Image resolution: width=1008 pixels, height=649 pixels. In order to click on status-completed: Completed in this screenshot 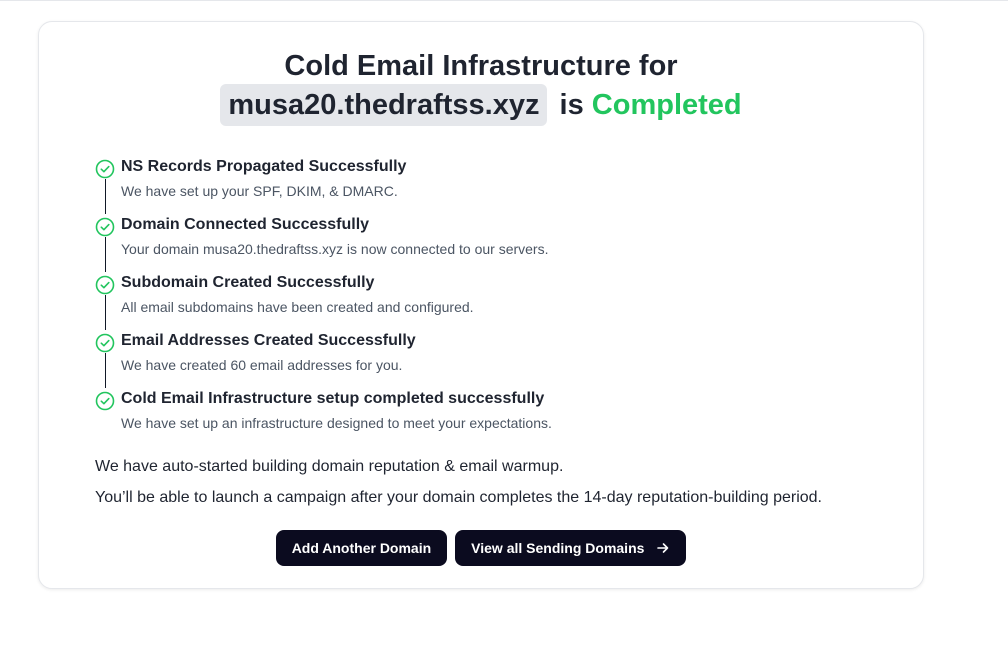, I will do `click(666, 105)`.